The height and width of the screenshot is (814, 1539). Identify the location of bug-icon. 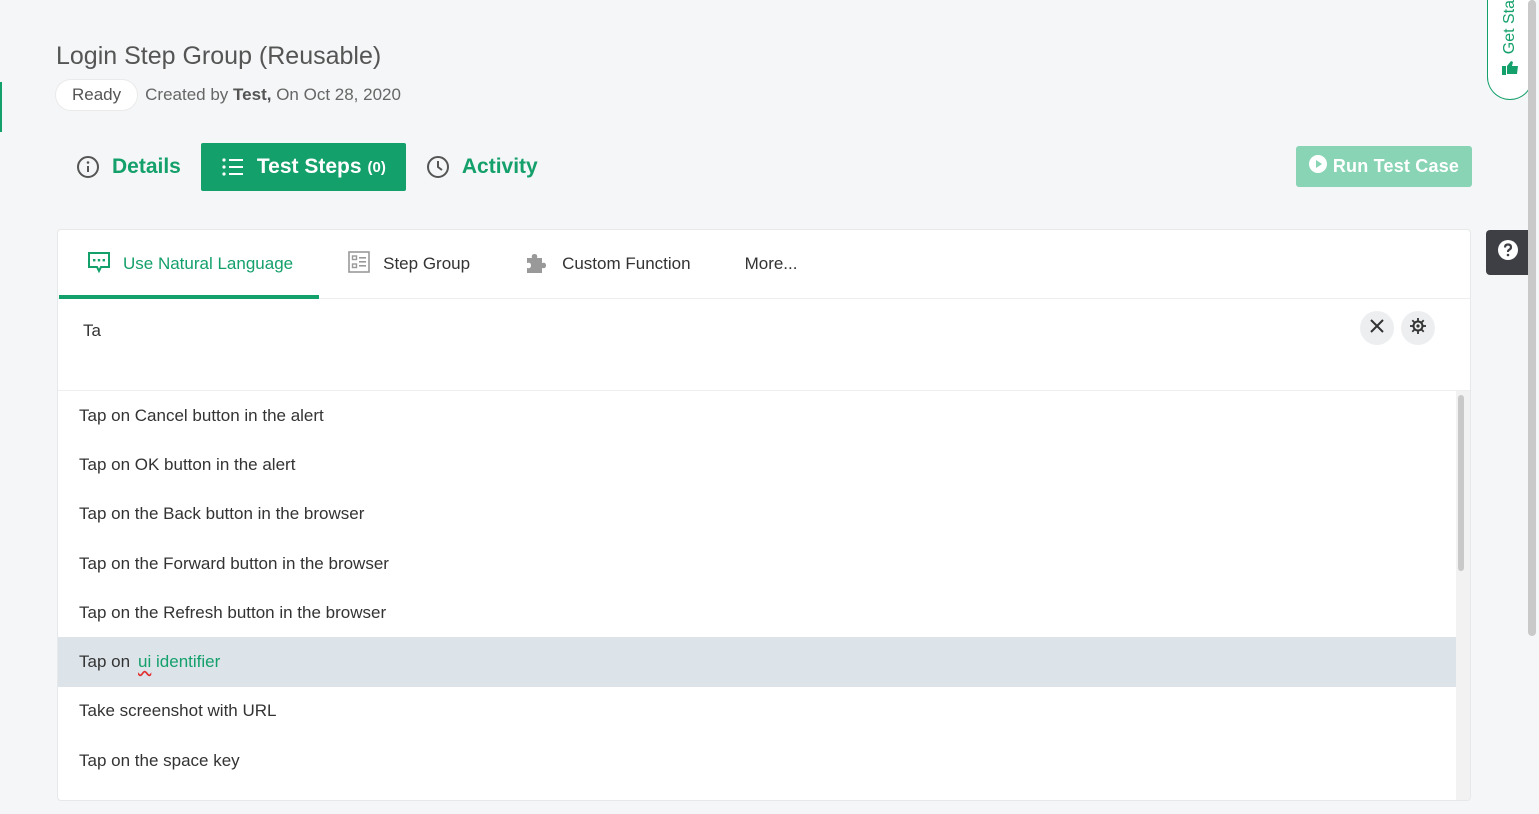
(1418, 328).